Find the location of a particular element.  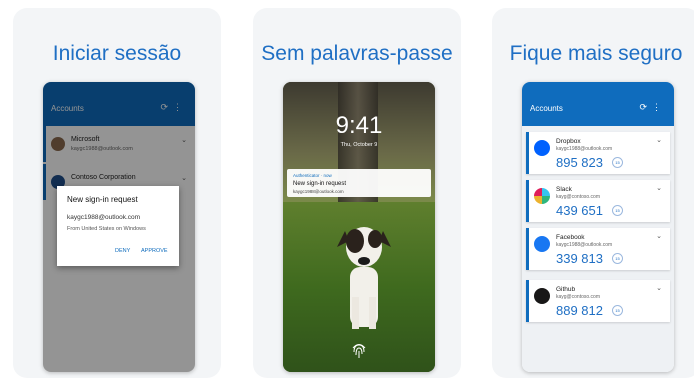

otp-account-item: Github kayg@contoso.com 889 812 15 ⌄ is located at coordinates (598, 301).